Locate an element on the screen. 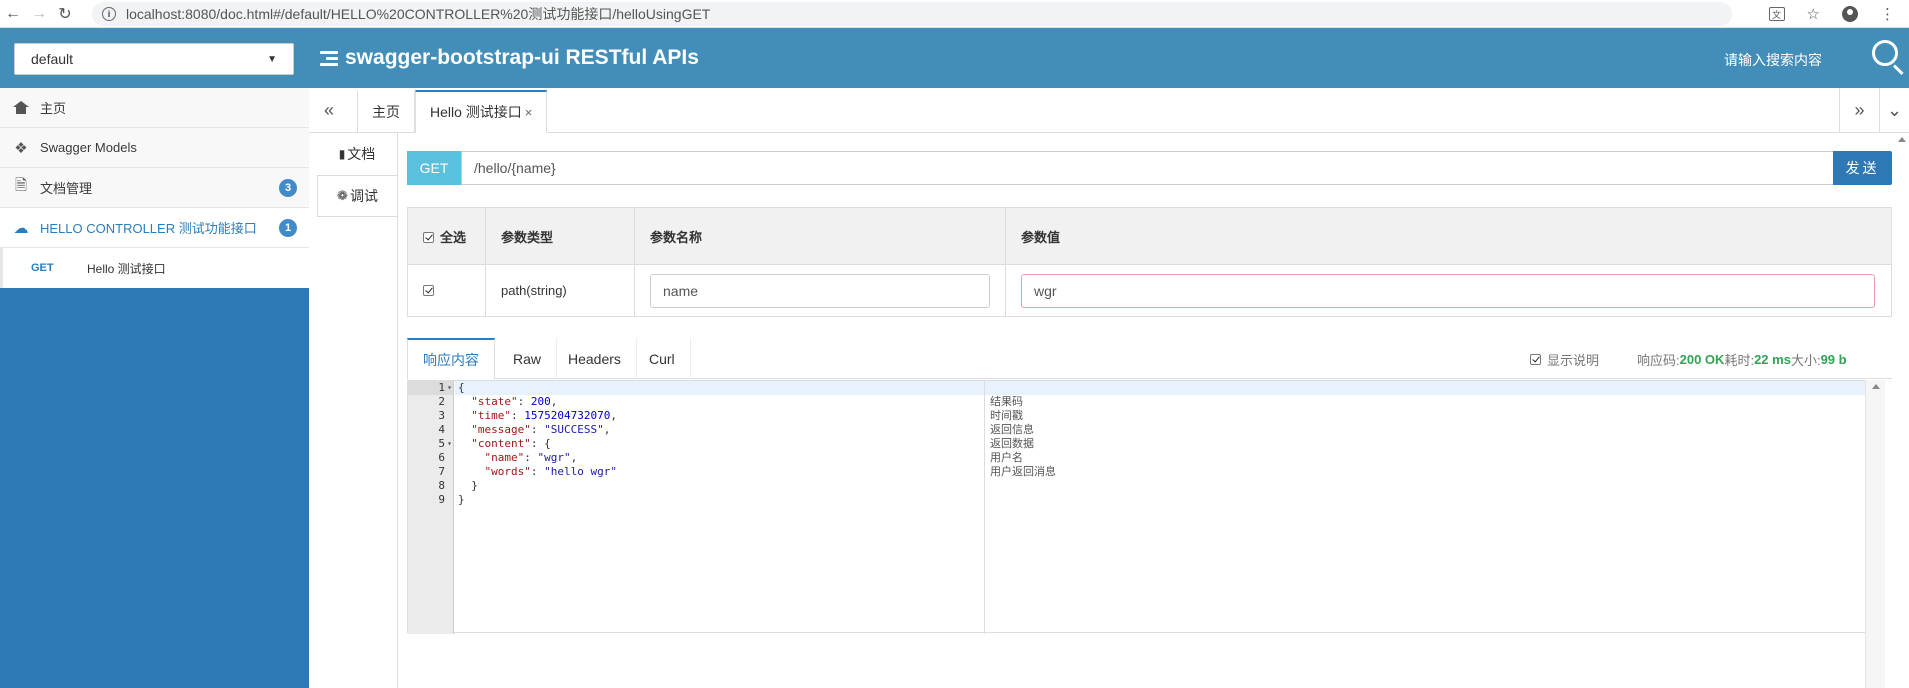  app-title: swagger-bootstrap-ui RESTful APIs is located at coordinates (509, 58).